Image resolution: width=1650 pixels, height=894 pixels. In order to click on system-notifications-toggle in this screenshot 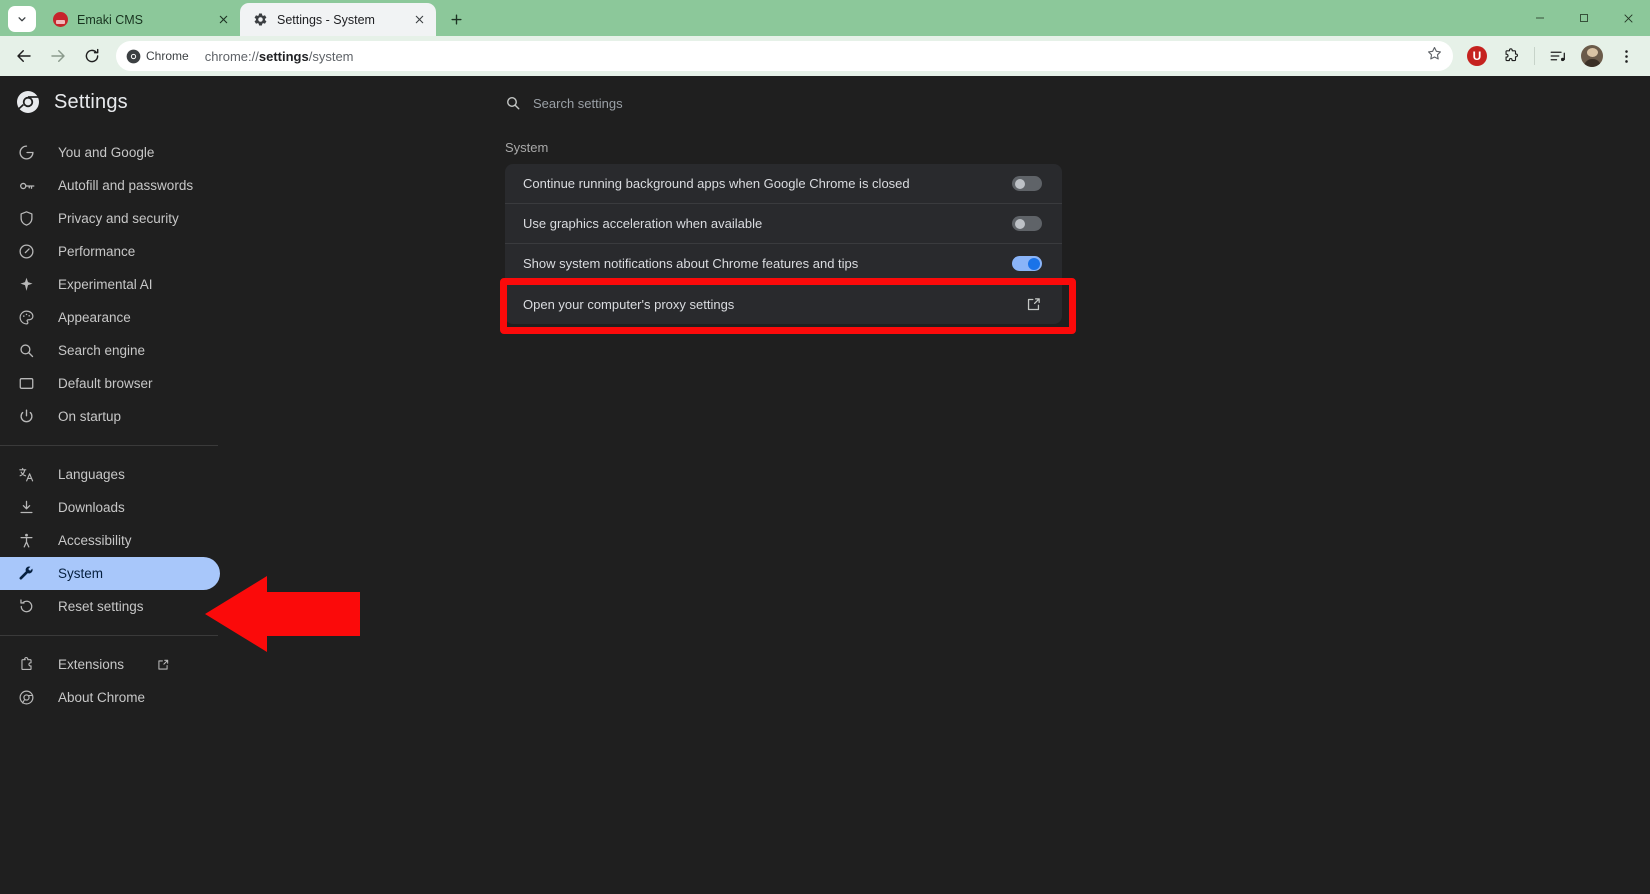, I will do `click(1027, 263)`.